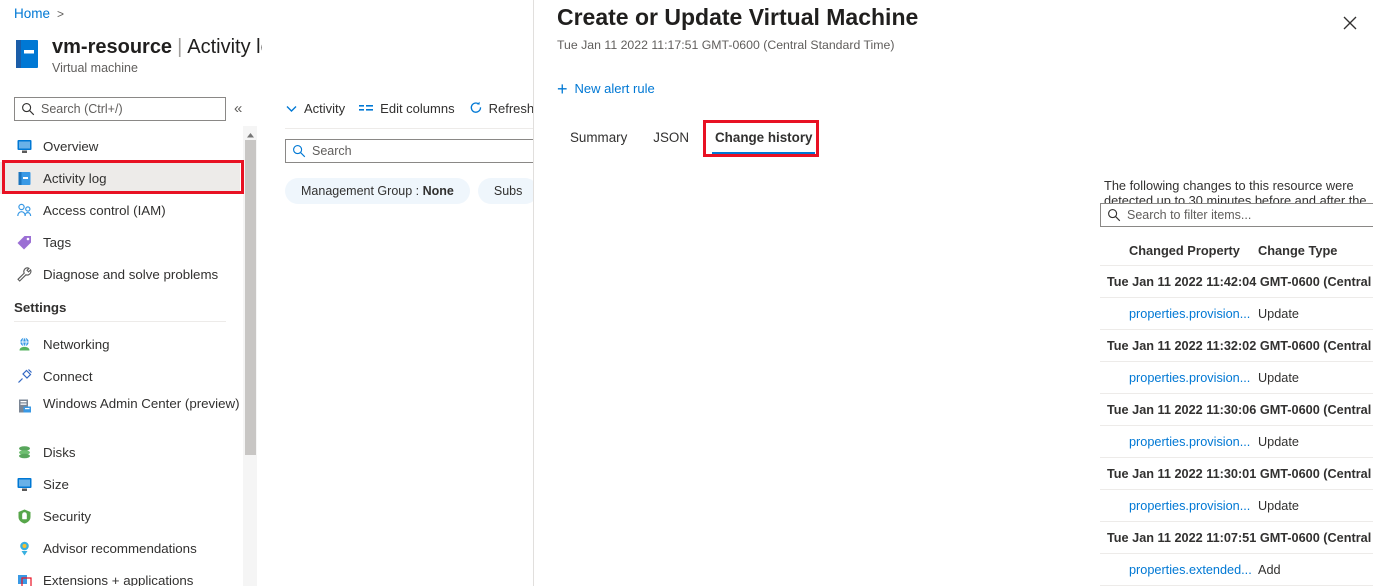 Image resolution: width=1373 pixels, height=586 pixels. What do you see at coordinates (120, 376) in the screenshot?
I see `sidebar-item-connect: Connect` at bounding box center [120, 376].